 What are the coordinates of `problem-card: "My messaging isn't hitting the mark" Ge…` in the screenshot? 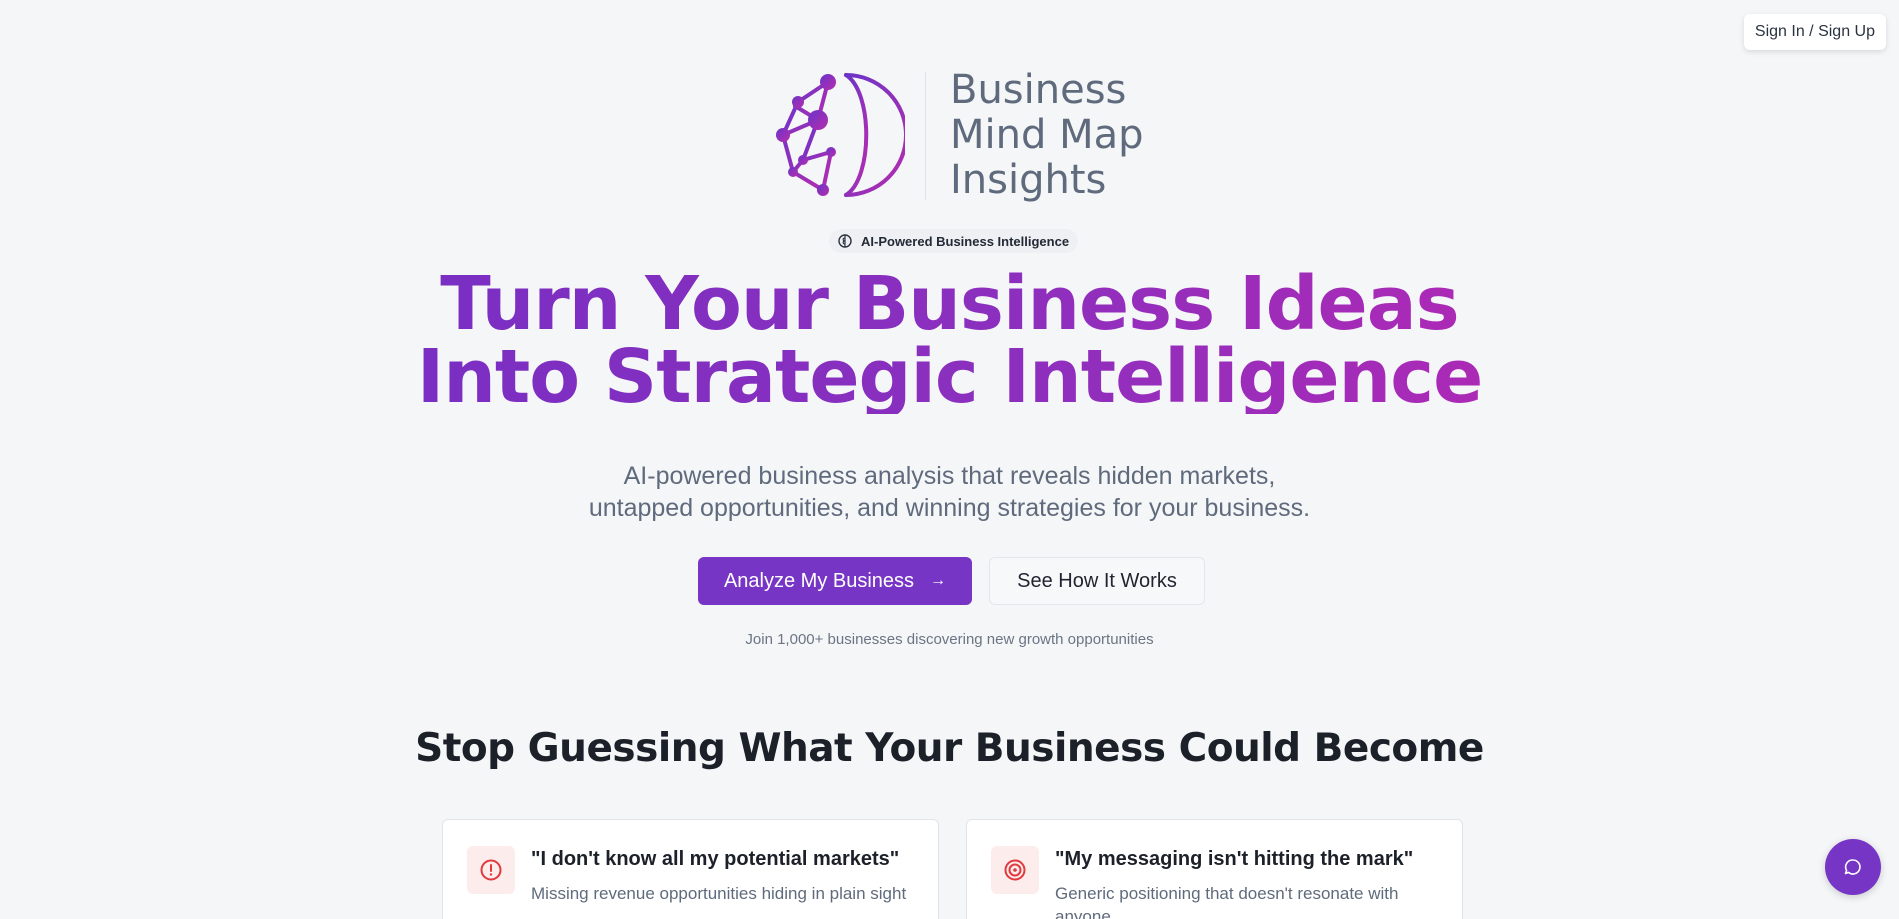 It's located at (1214, 869).